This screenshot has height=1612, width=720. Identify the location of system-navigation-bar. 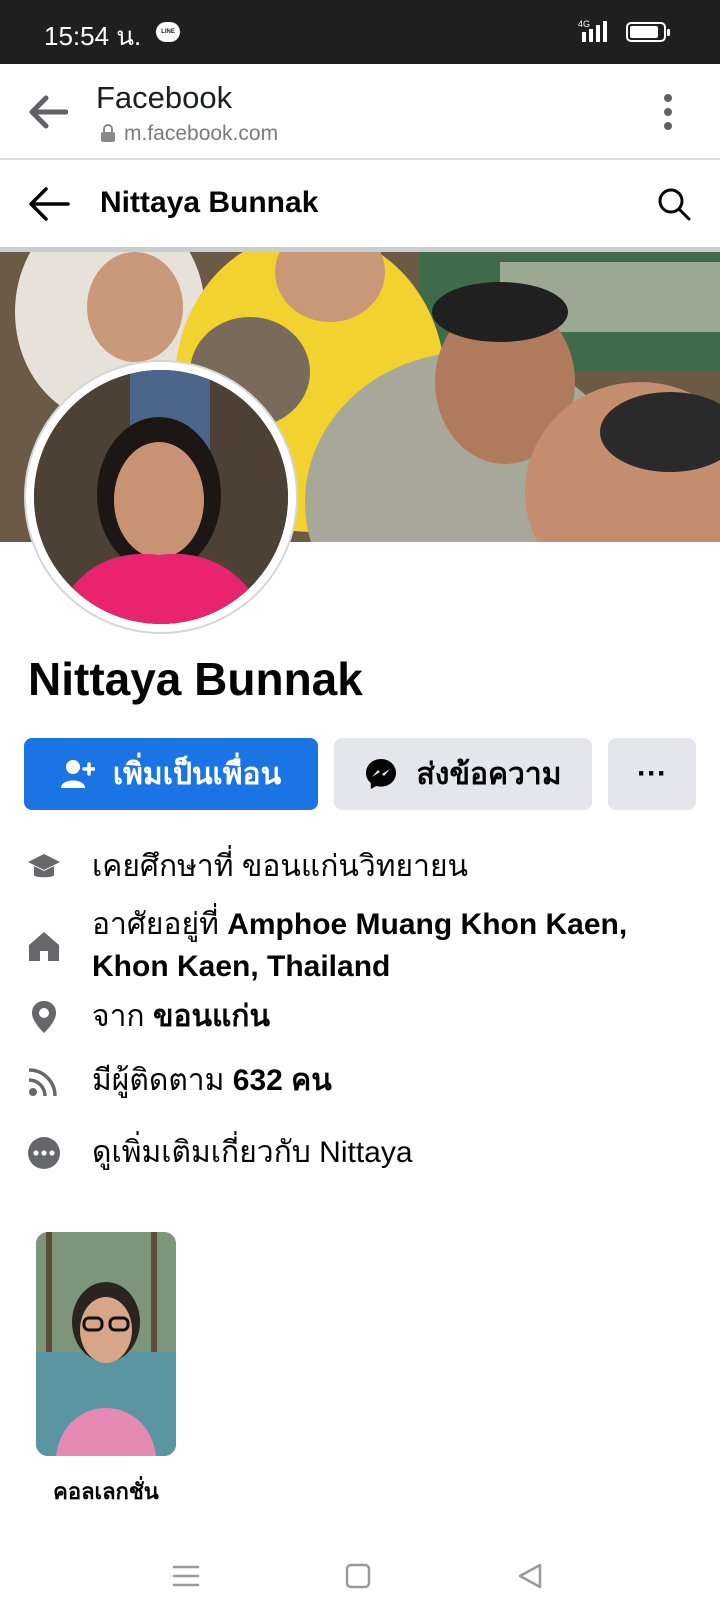
(360, 1576).